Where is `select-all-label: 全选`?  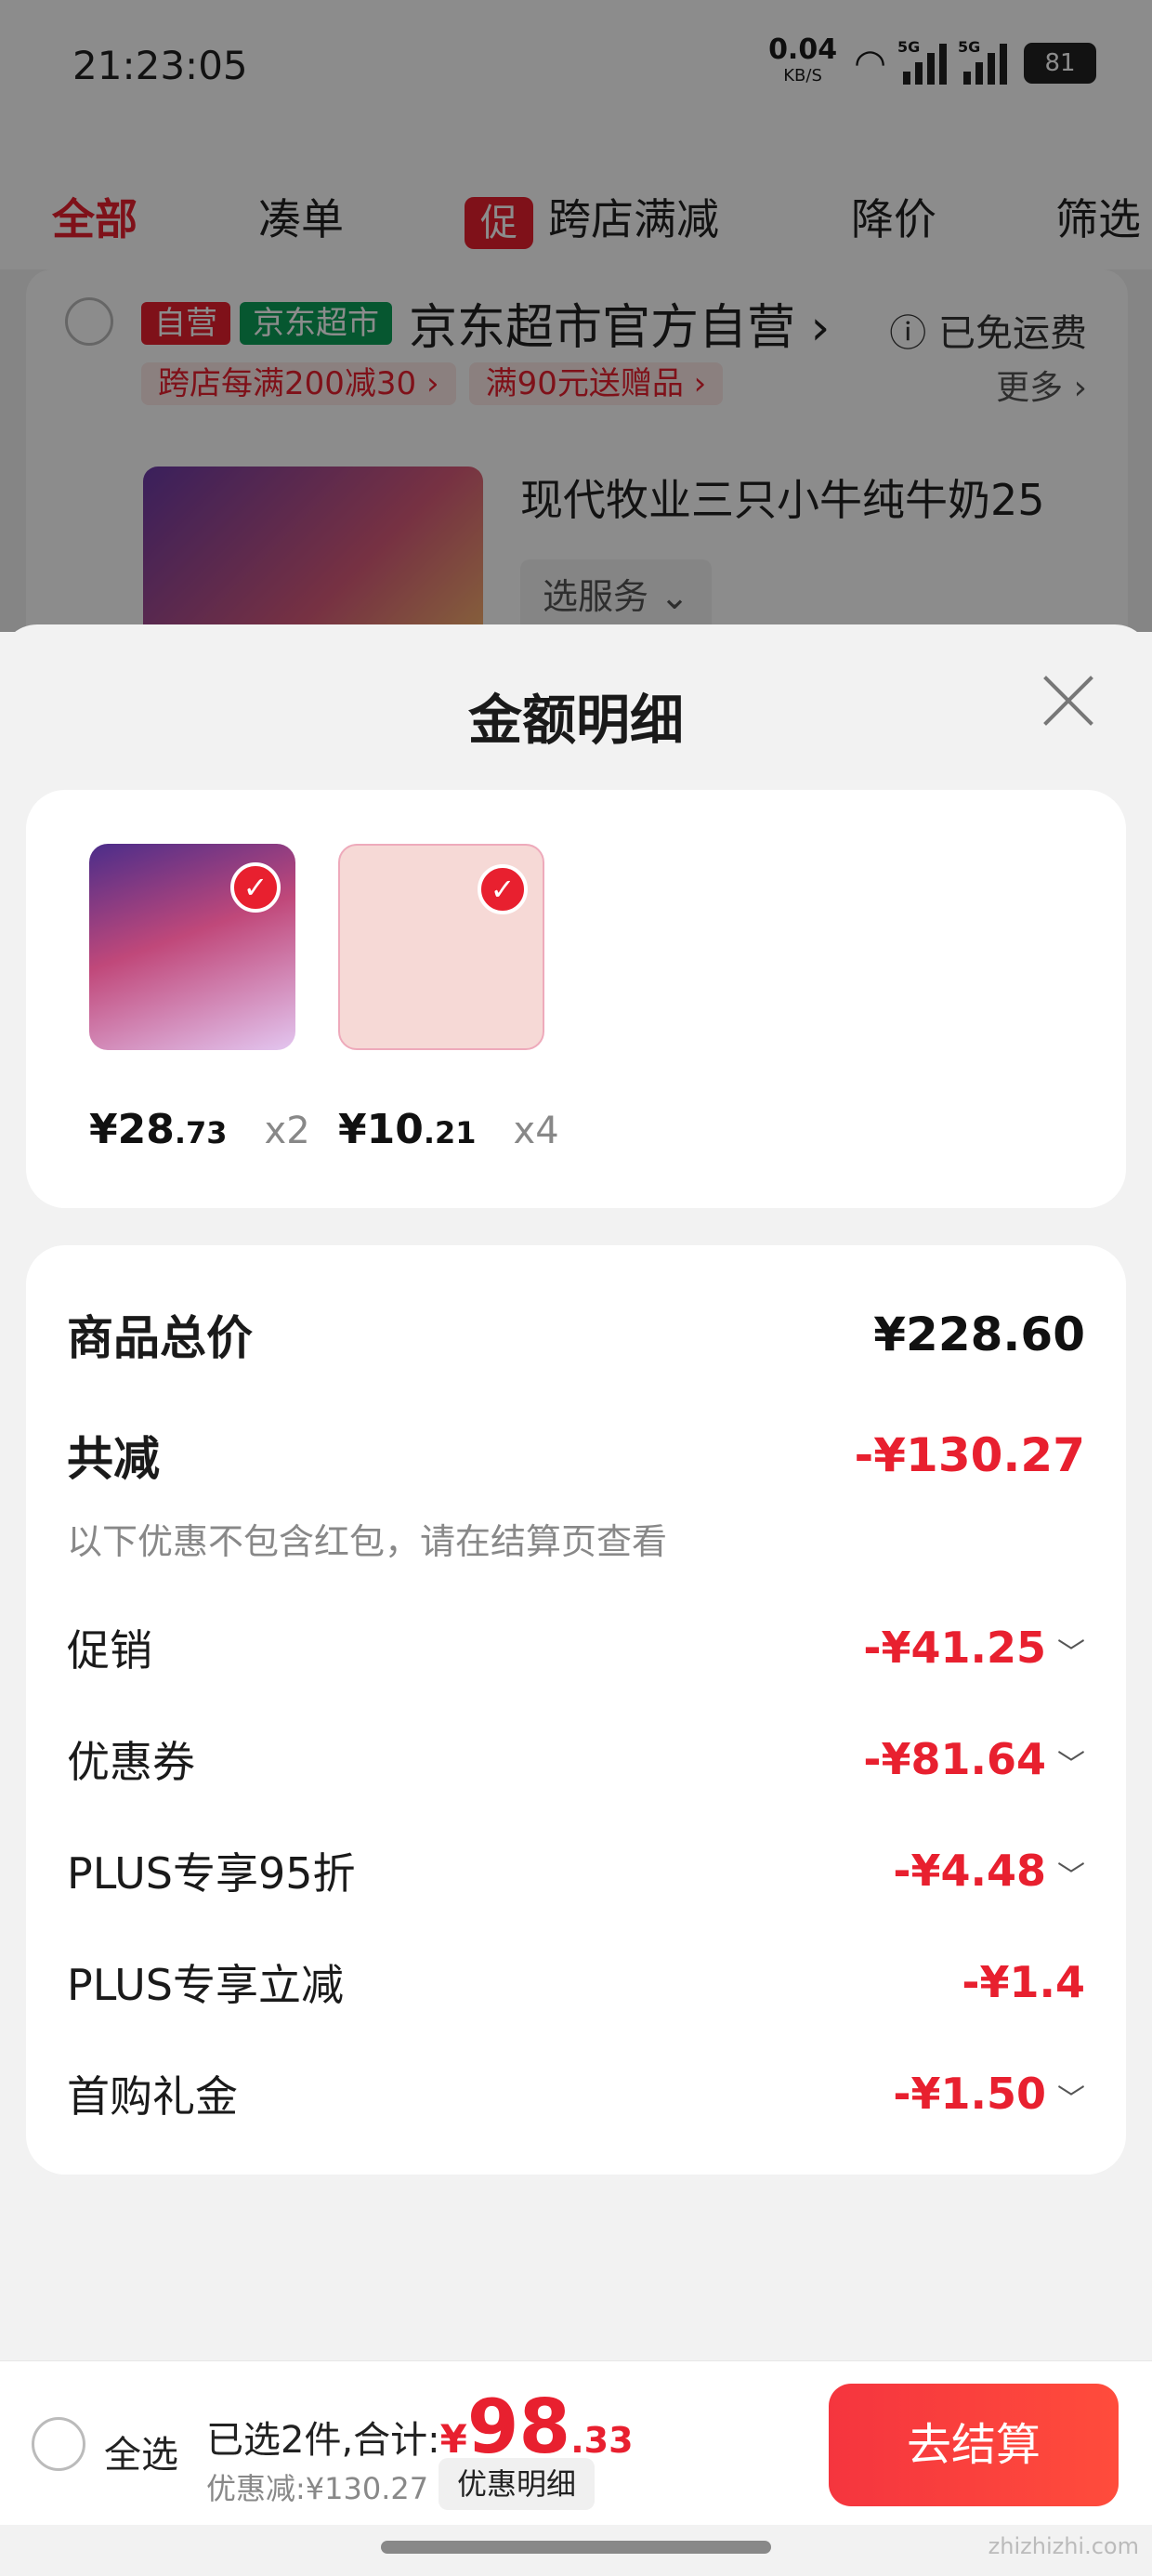
select-all-label: 全选 is located at coordinates (141, 2451).